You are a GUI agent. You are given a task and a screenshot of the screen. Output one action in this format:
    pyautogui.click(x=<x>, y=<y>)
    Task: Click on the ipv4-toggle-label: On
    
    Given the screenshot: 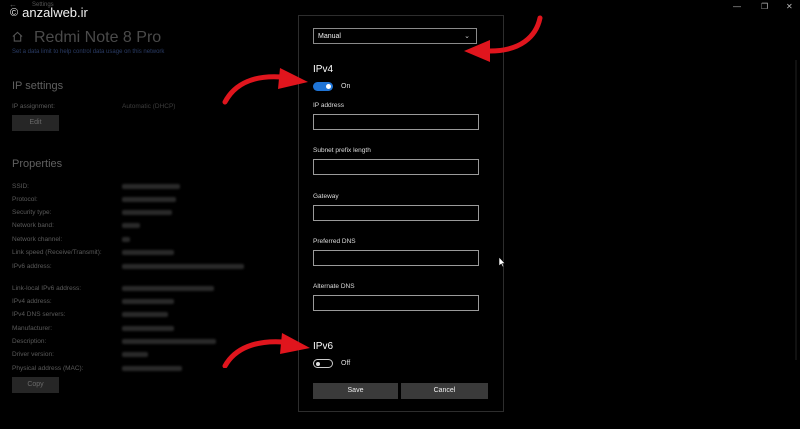 What is the action you would take?
    pyautogui.click(x=346, y=86)
    